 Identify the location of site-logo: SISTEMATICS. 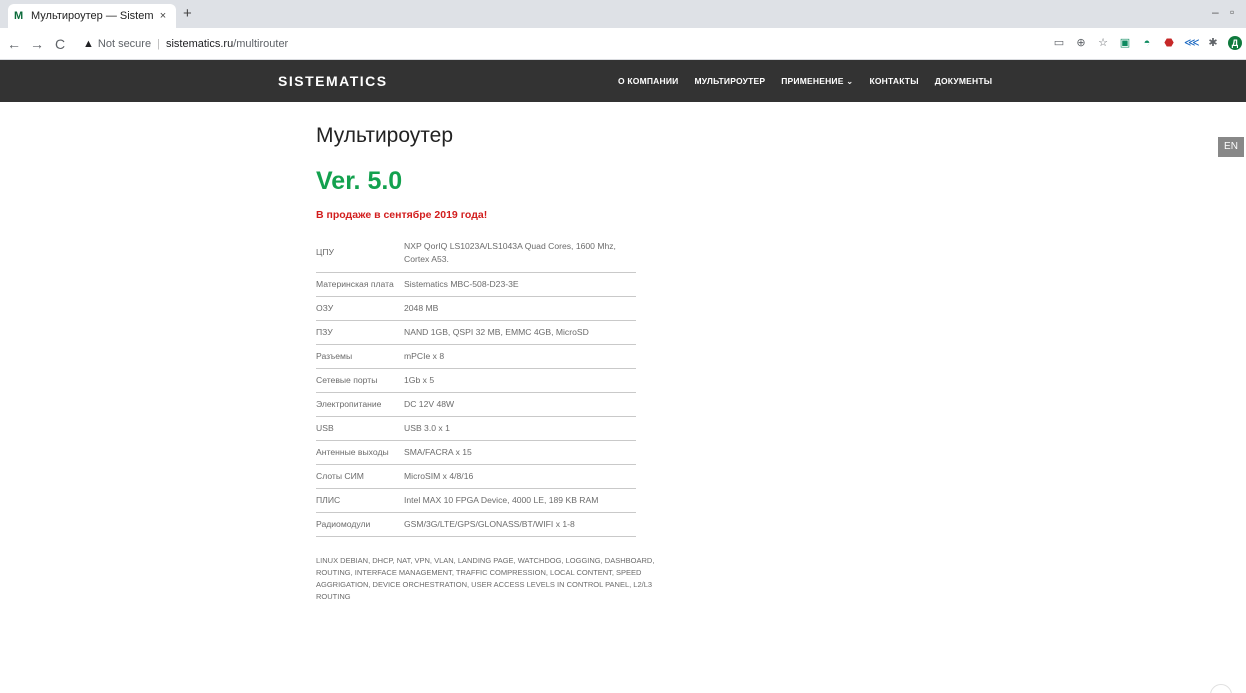
(333, 81).